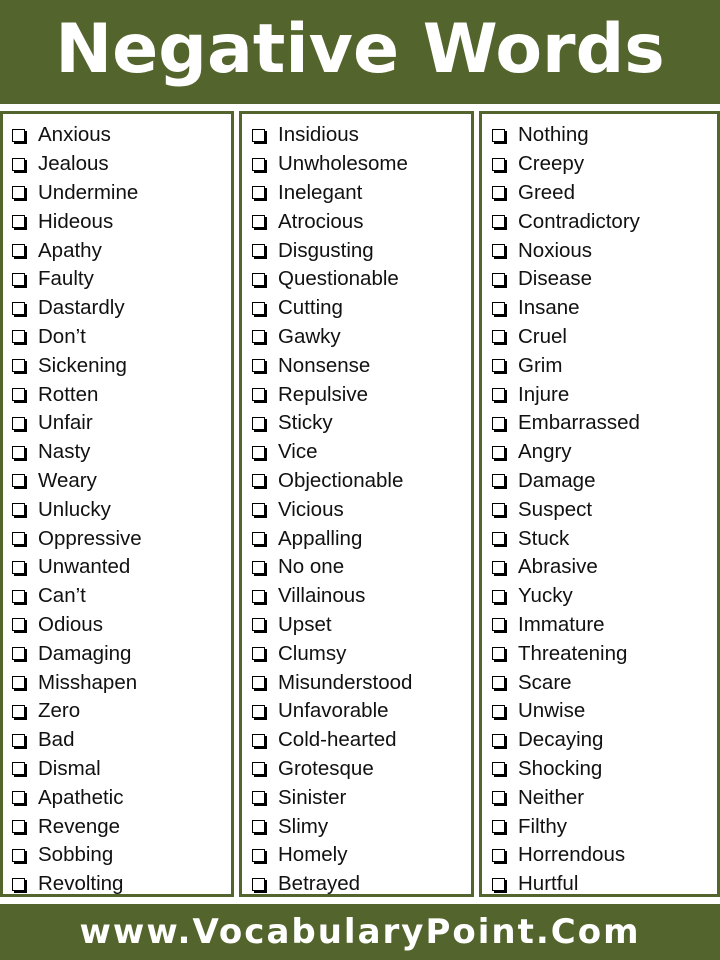 This screenshot has height=960, width=720. Describe the element at coordinates (560, 768) in the screenshot. I see `word-label: Shocking` at that location.